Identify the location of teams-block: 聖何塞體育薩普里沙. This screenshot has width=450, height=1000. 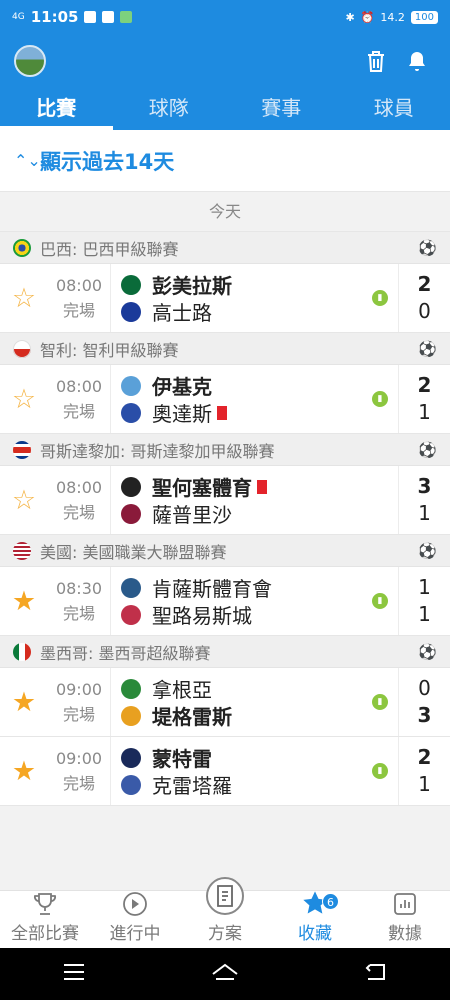
(254, 500).